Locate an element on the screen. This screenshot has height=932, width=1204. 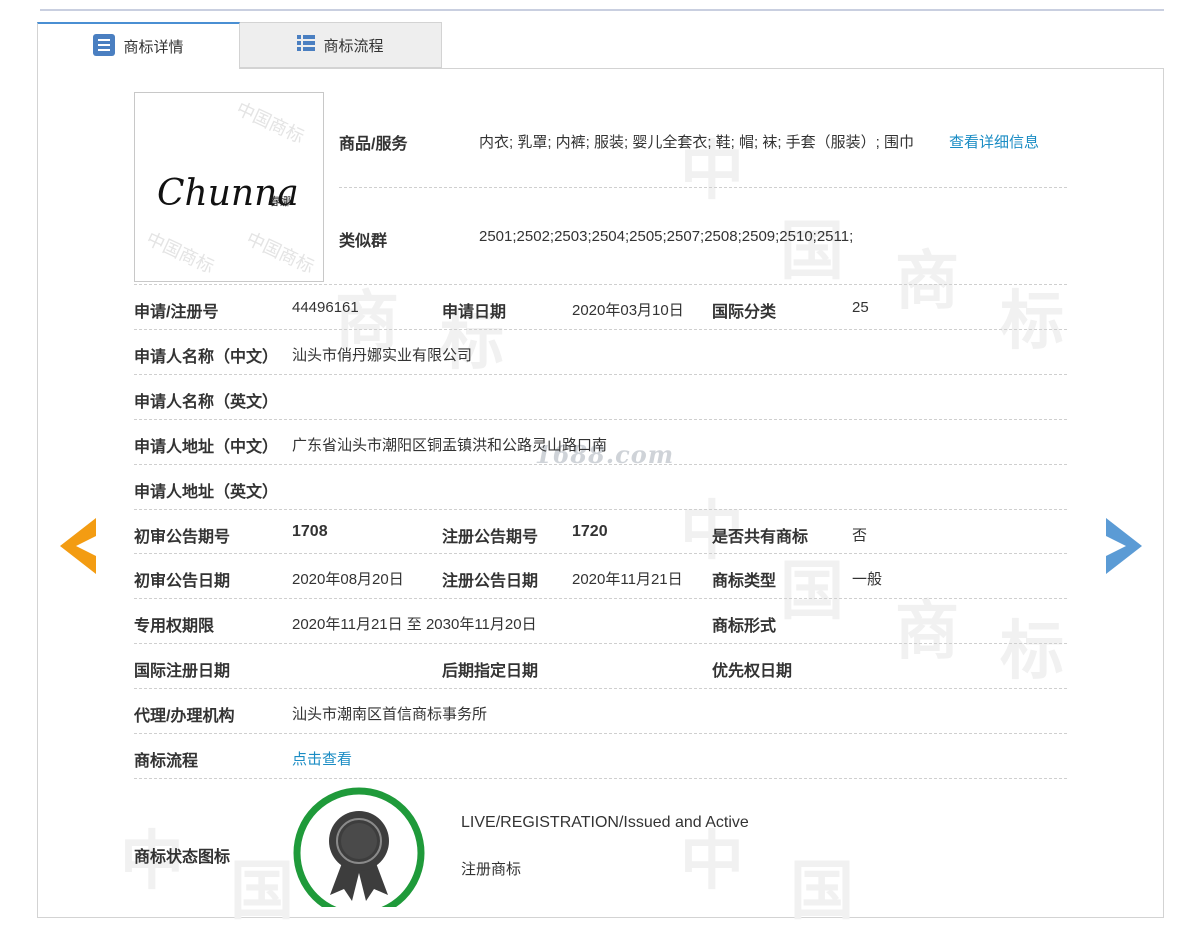
prelim-date-value: 2020年08月20日 is located at coordinates (348, 579).